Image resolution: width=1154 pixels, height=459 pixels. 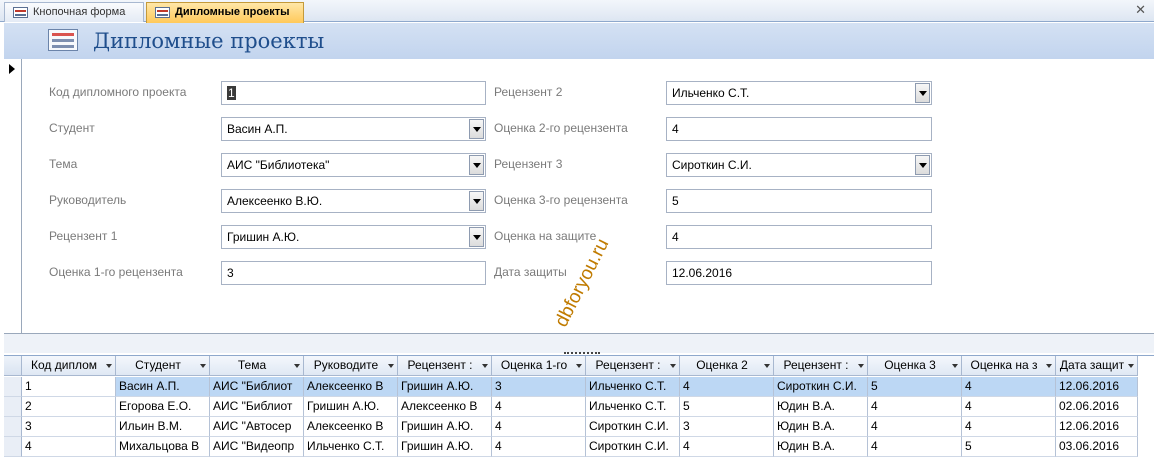 What do you see at coordinates (353, 93) in the screenshot?
I see `code-field: 1` at bounding box center [353, 93].